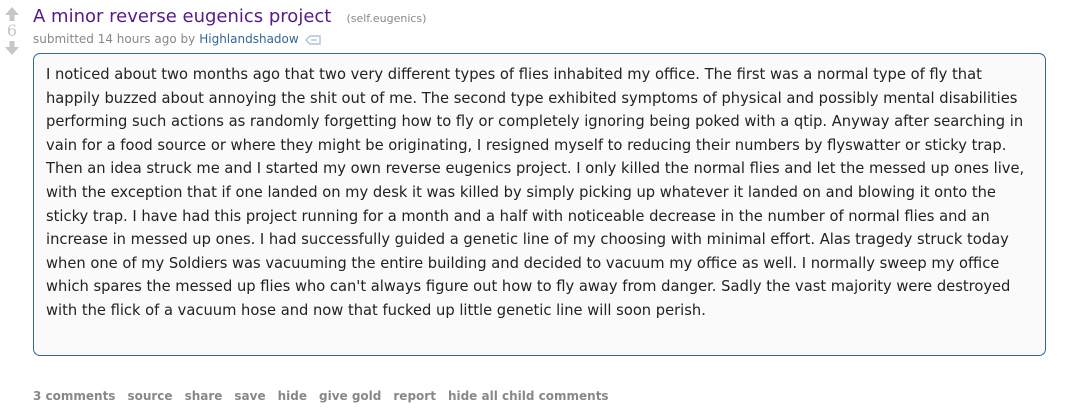 The image size is (1074, 408). What do you see at coordinates (248, 39) in the screenshot?
I see `author-link: Highlandshadow` at bounding box center [248, 39].